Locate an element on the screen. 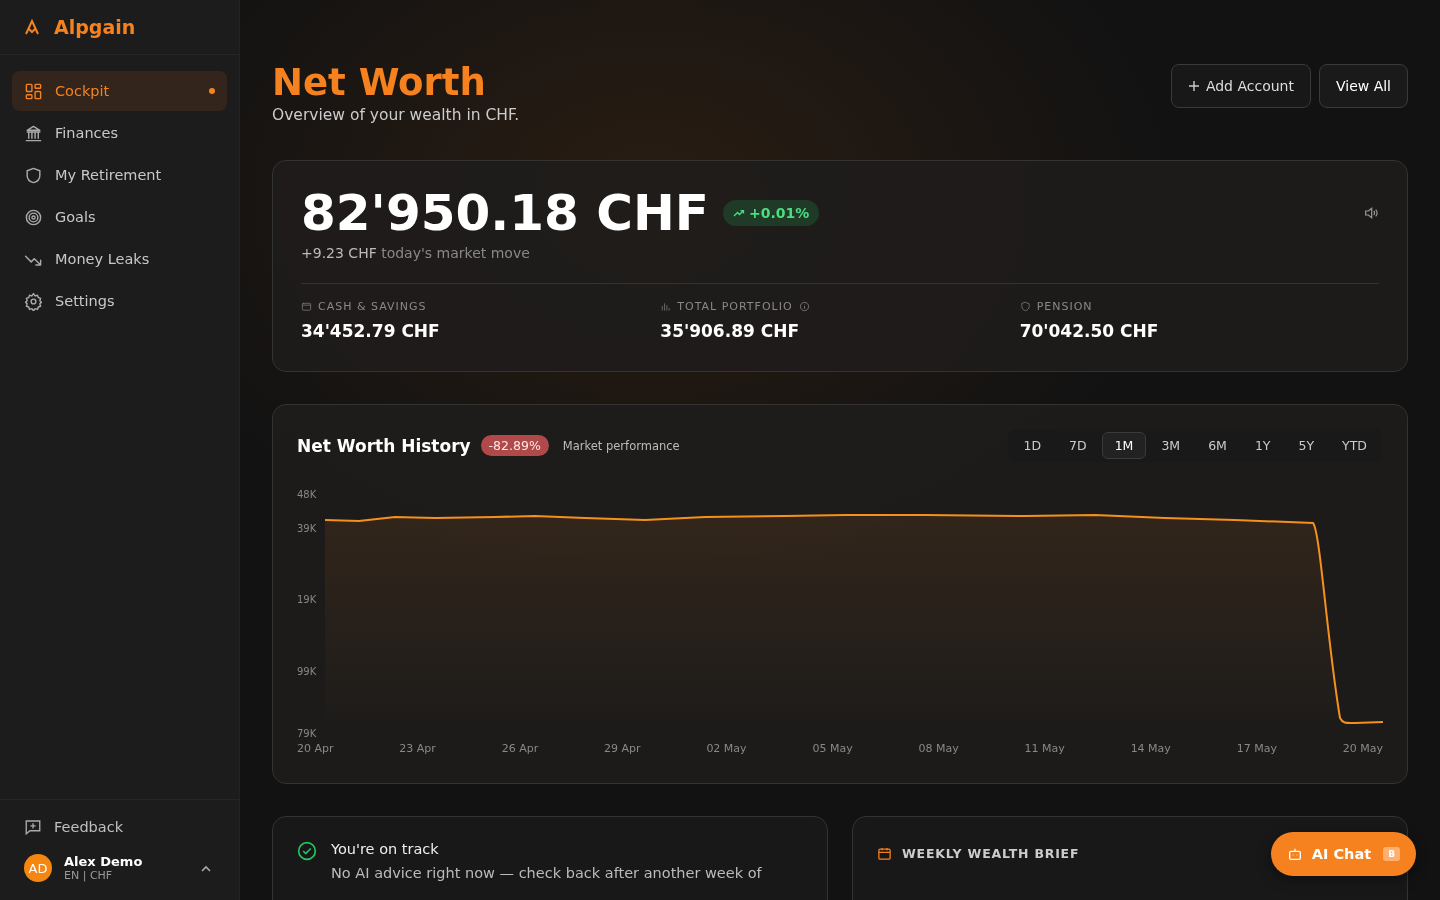 This screenshot has width=1440, height=900. axis-label: 20 May is located at coordinates (1362, 749).